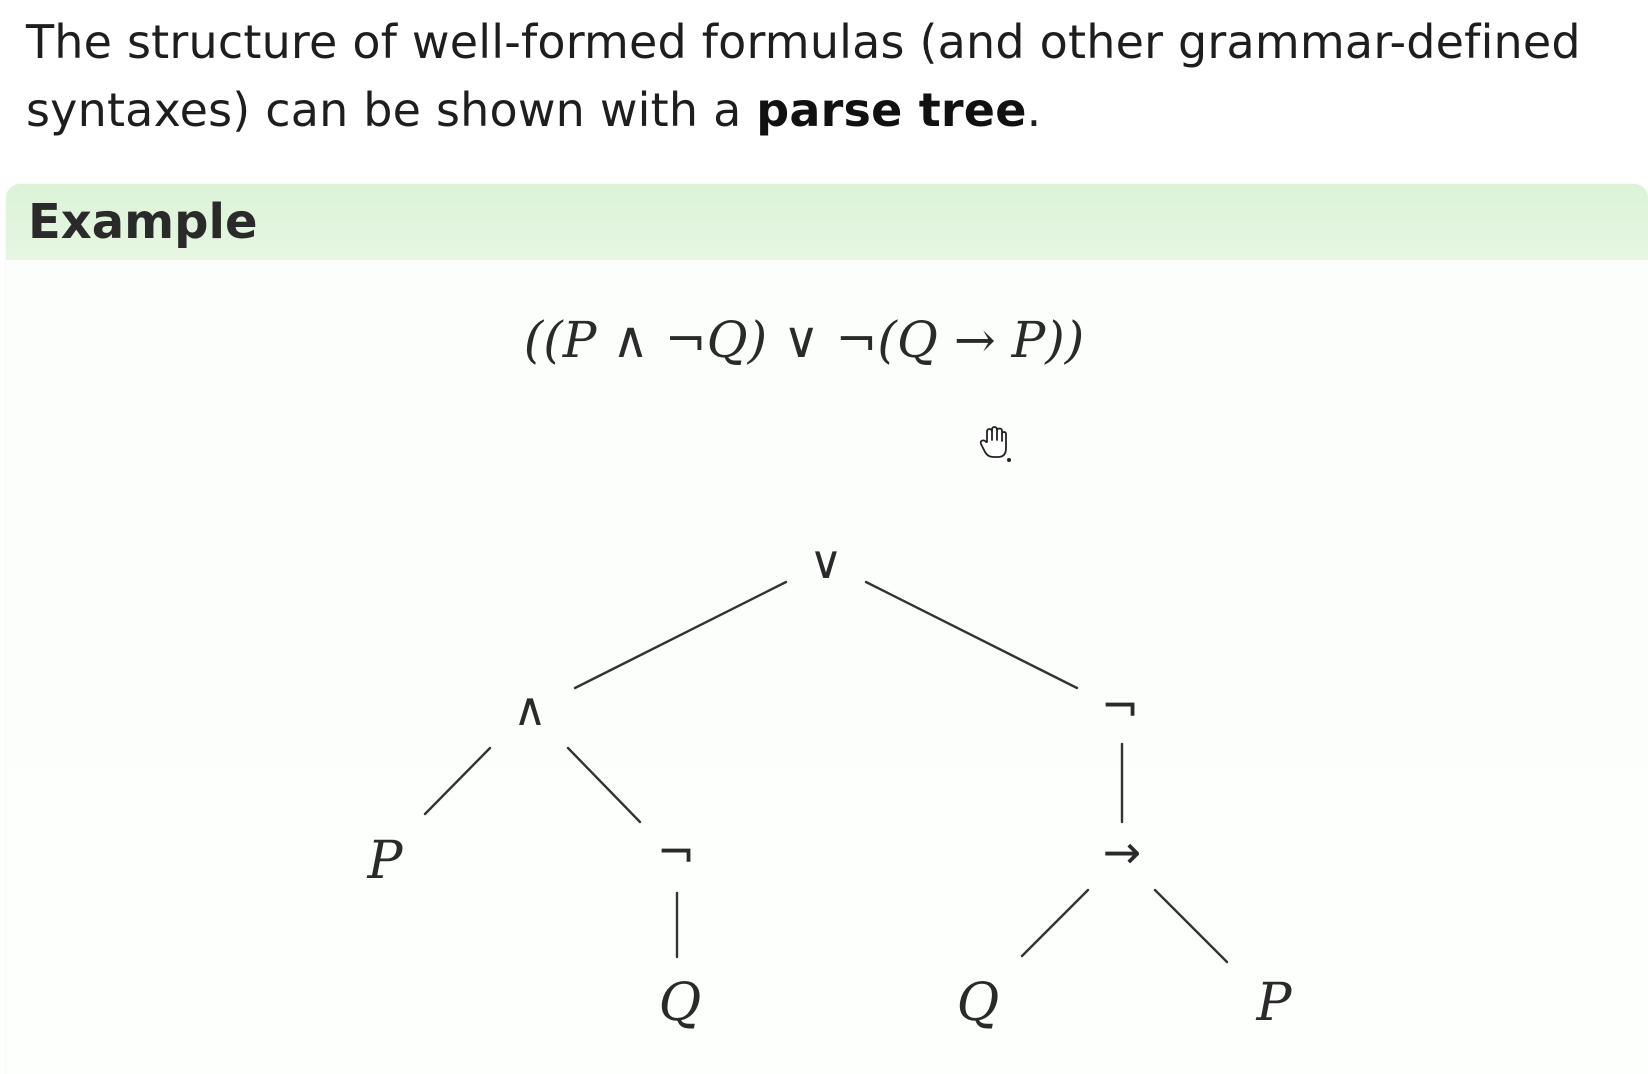  What do you see at coordinates (971, 635) in the screenshot?
I see `edge-or-not-right` at bounding box center [971, 635].